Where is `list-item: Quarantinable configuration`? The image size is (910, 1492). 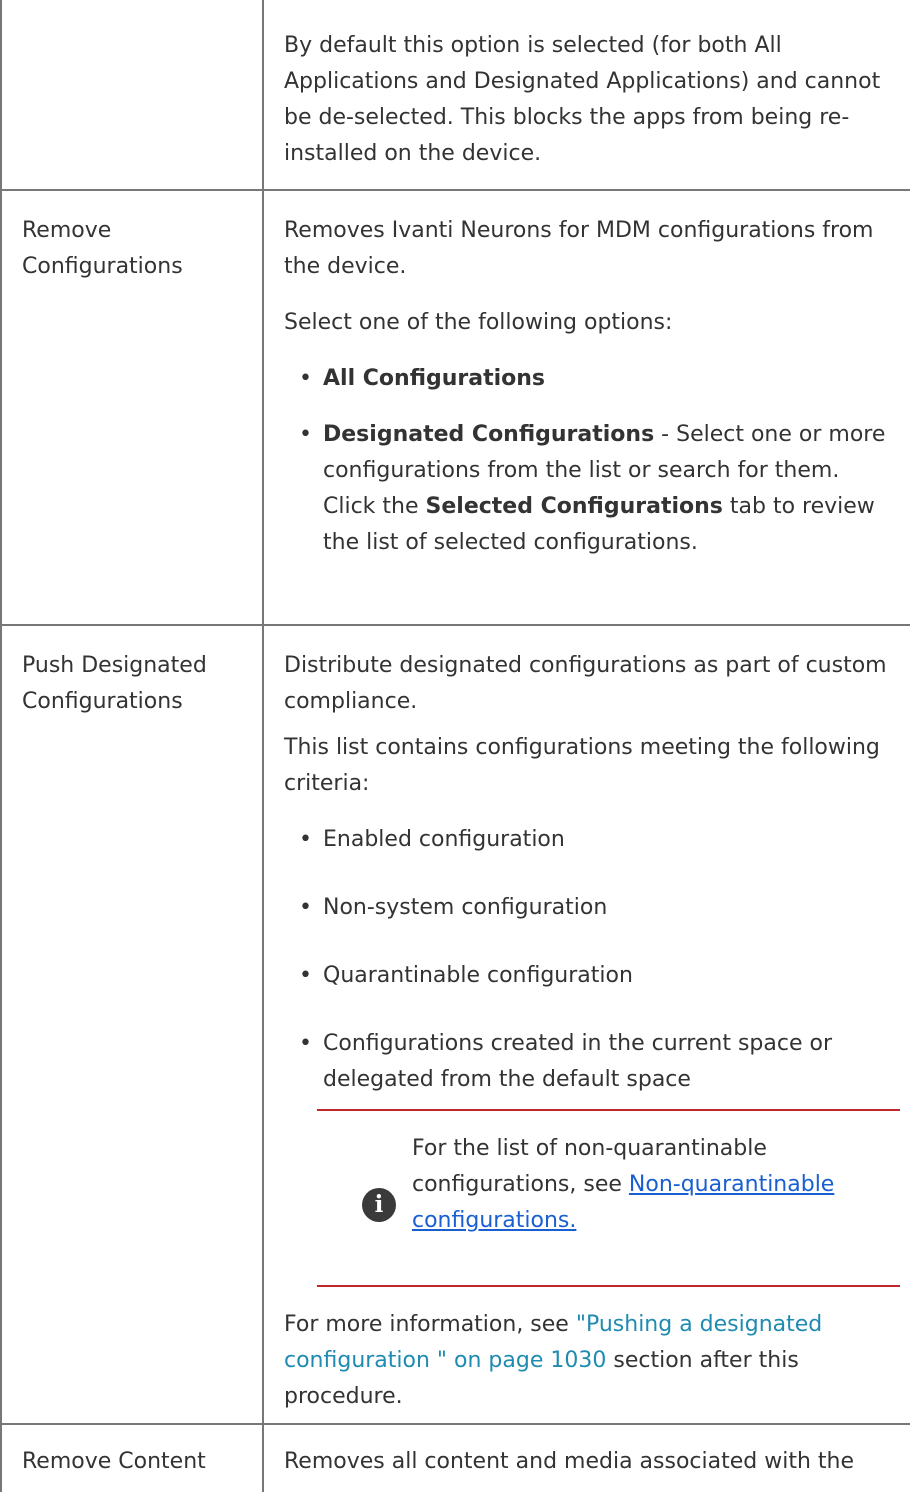 list-item: Quarantinable configuration is located at coordinates (589, 976).